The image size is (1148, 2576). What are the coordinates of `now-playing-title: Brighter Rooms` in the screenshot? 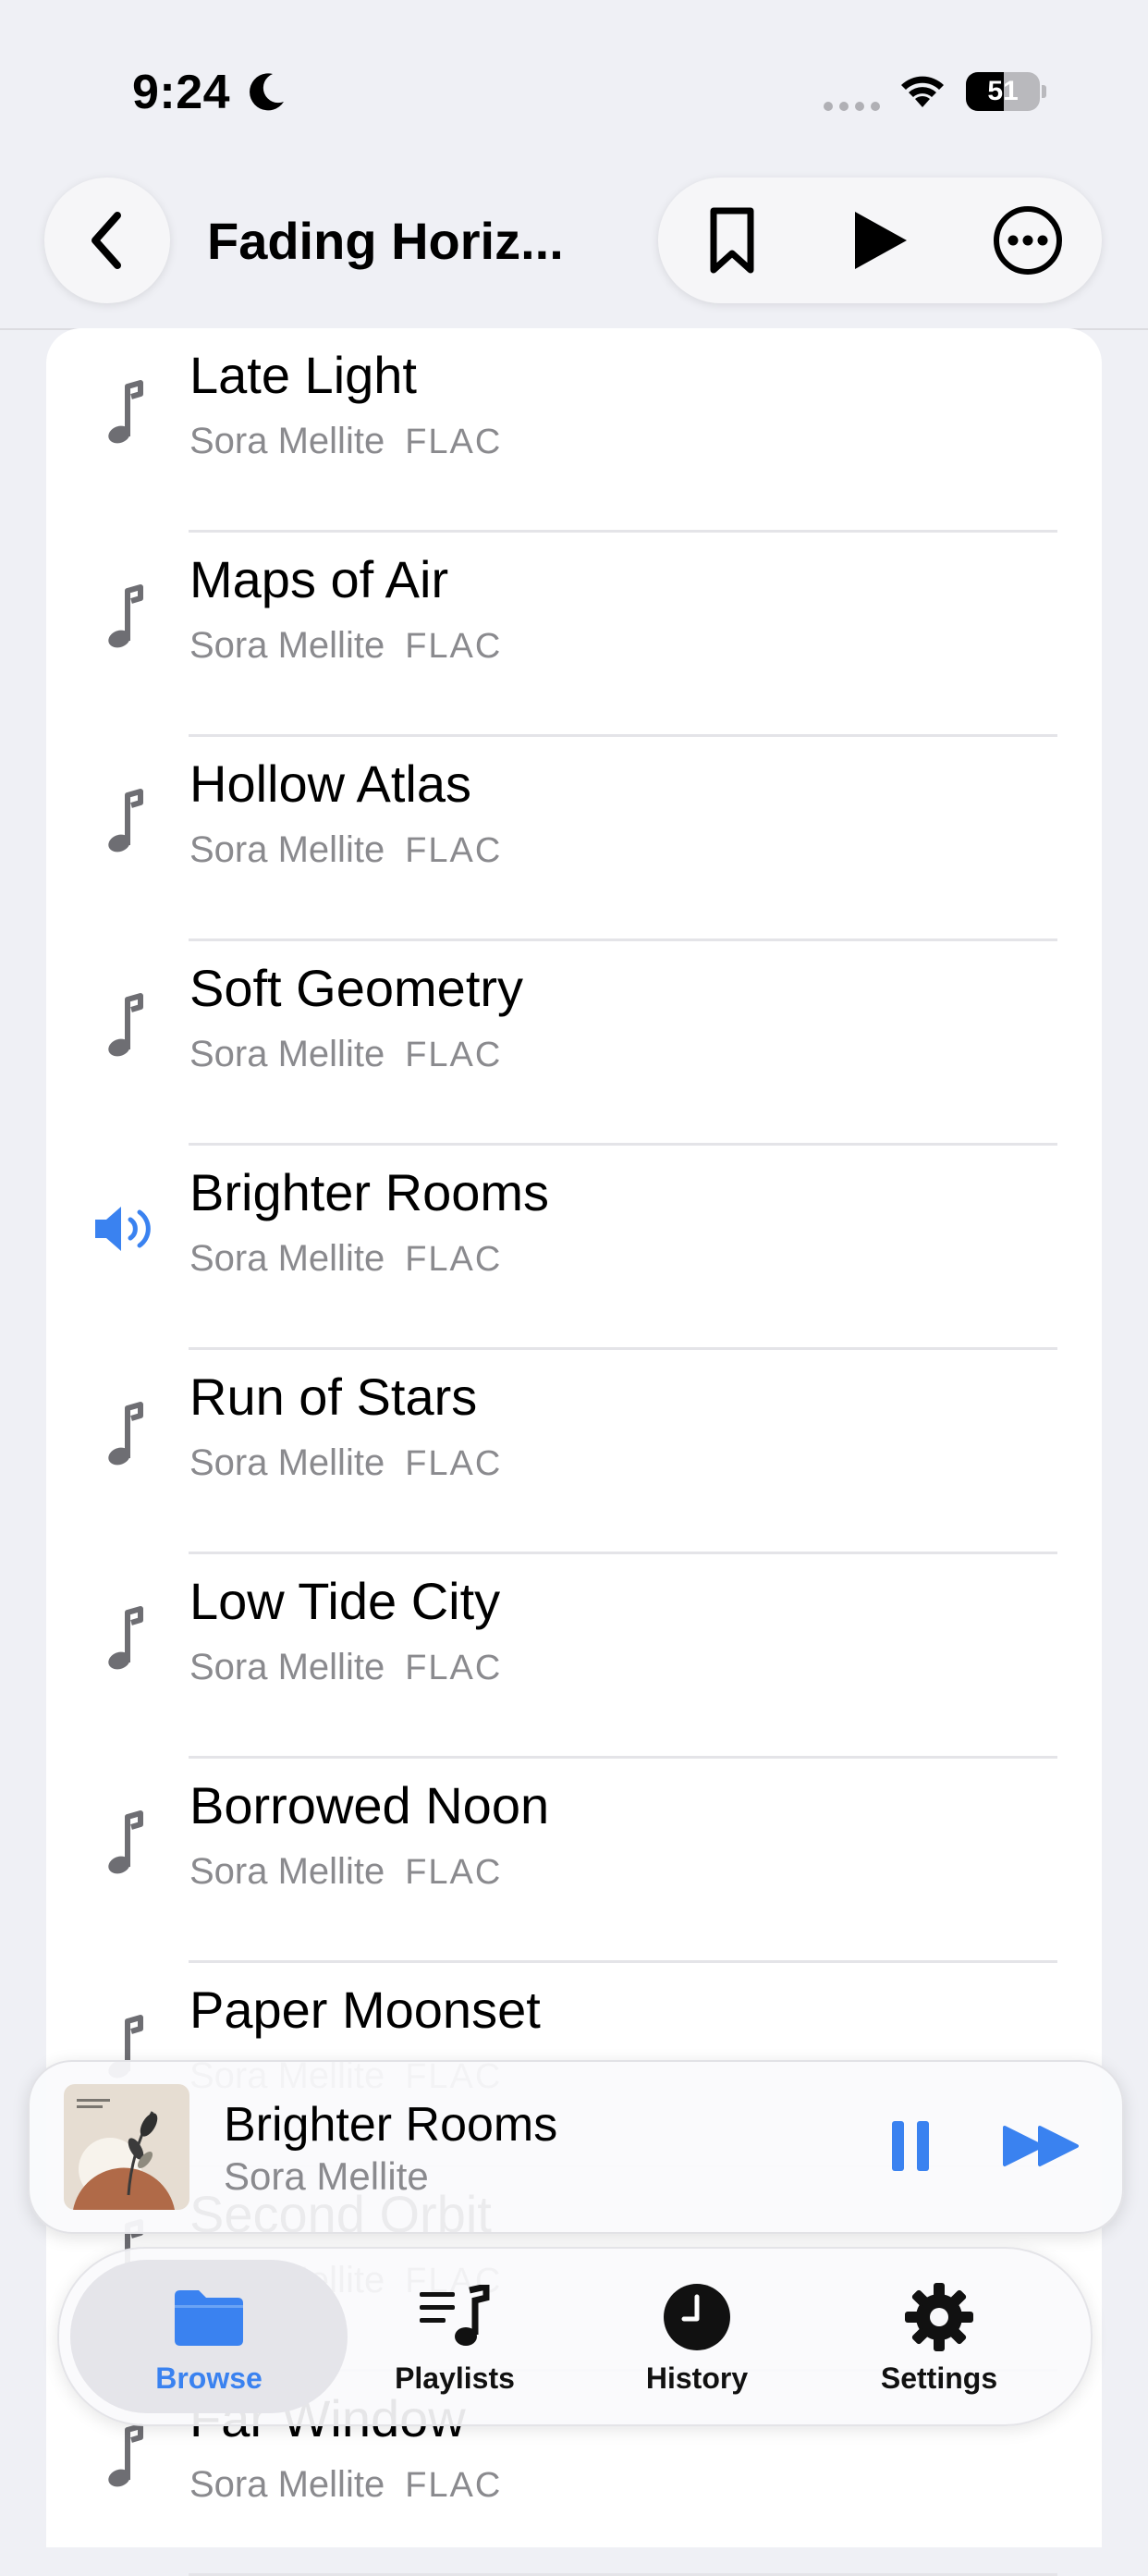 It's located at (391, 2125).